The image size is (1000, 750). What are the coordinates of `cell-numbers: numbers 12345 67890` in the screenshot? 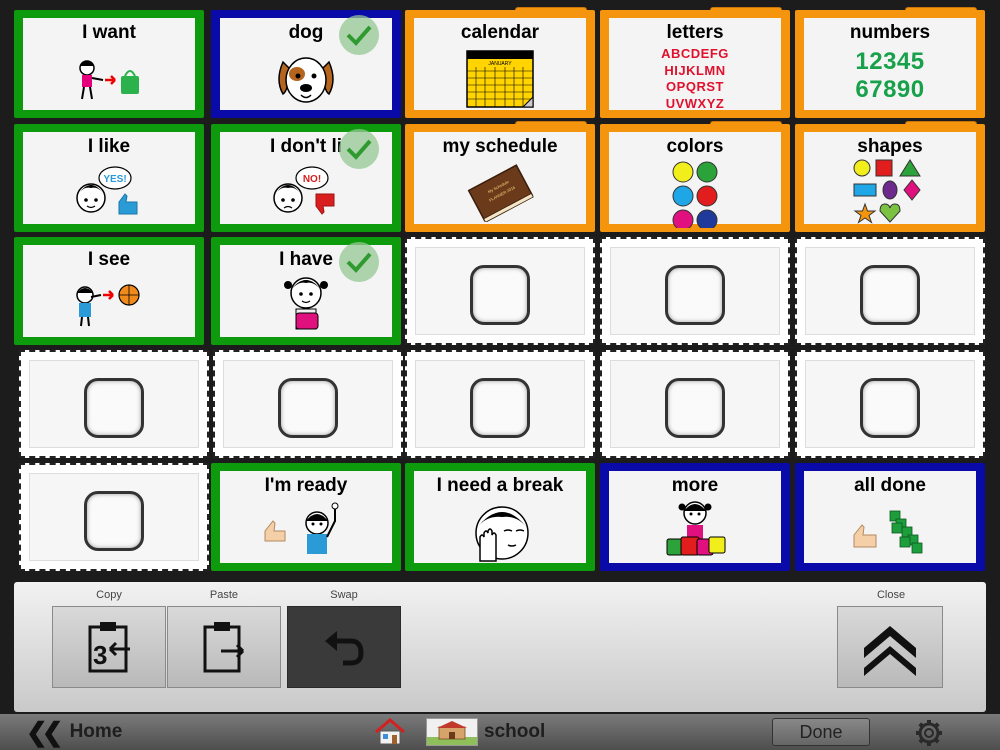 It's located at (890, 62).